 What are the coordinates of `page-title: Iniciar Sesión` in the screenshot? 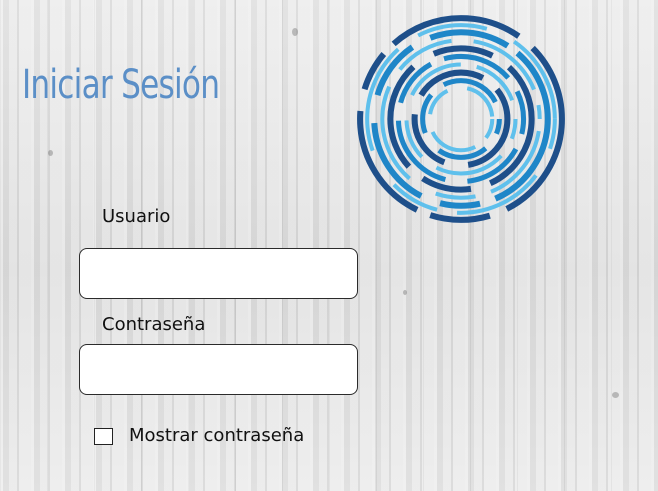 It's located at (121, 85).